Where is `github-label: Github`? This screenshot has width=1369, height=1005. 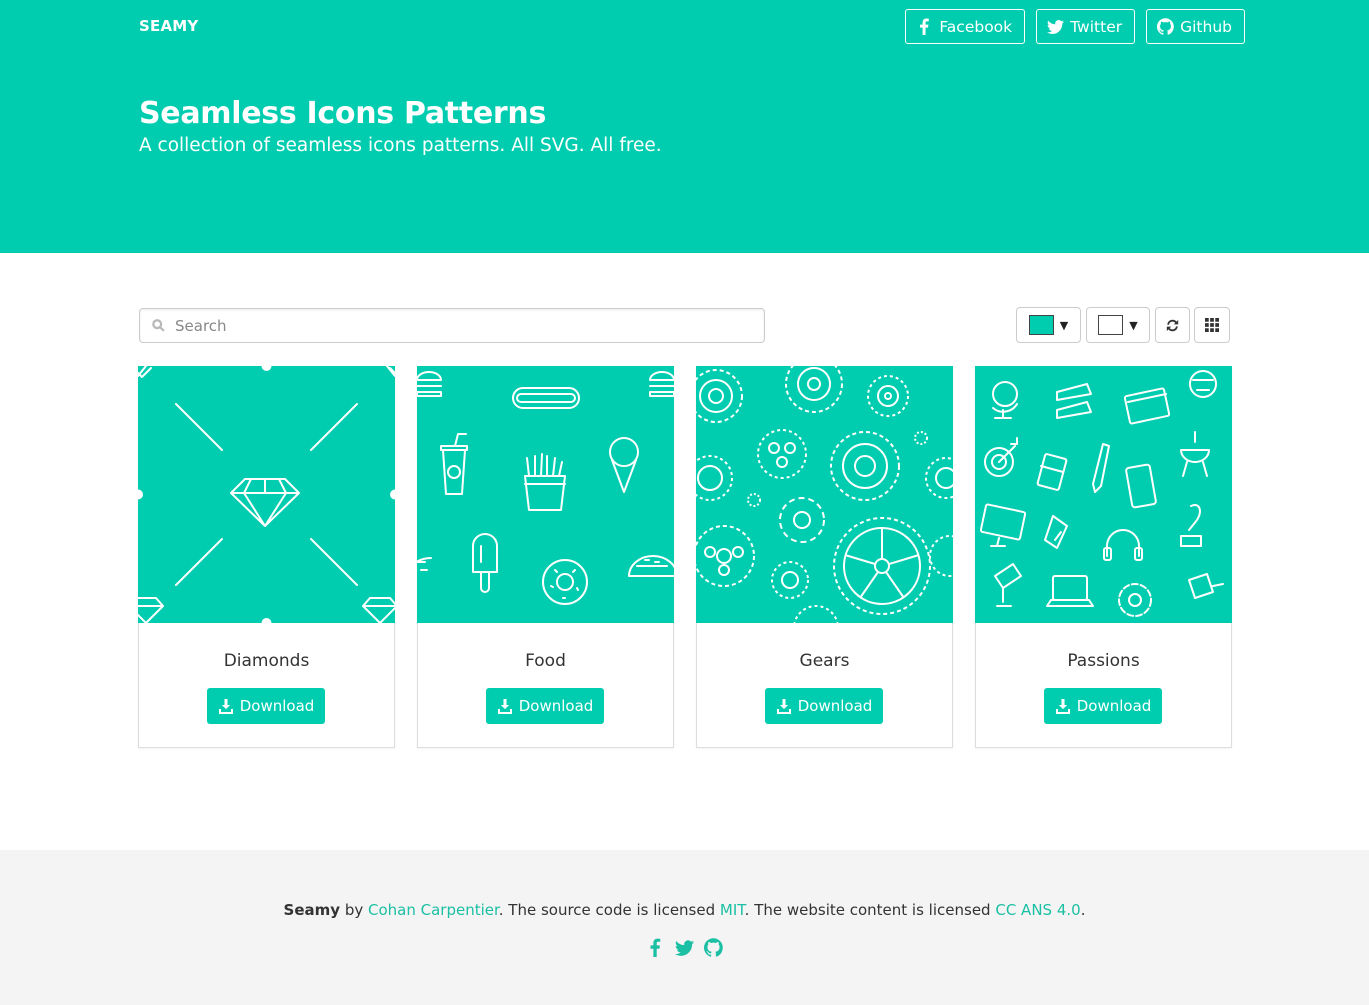
github-label: Github is located at coordinates (1206, 26).